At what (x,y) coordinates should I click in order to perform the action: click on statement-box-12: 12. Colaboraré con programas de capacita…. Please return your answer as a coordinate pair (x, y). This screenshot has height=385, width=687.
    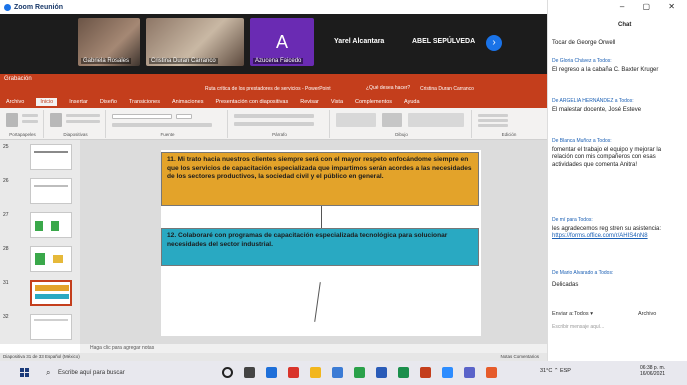
    Looking at the image, I should click on (320, 247).